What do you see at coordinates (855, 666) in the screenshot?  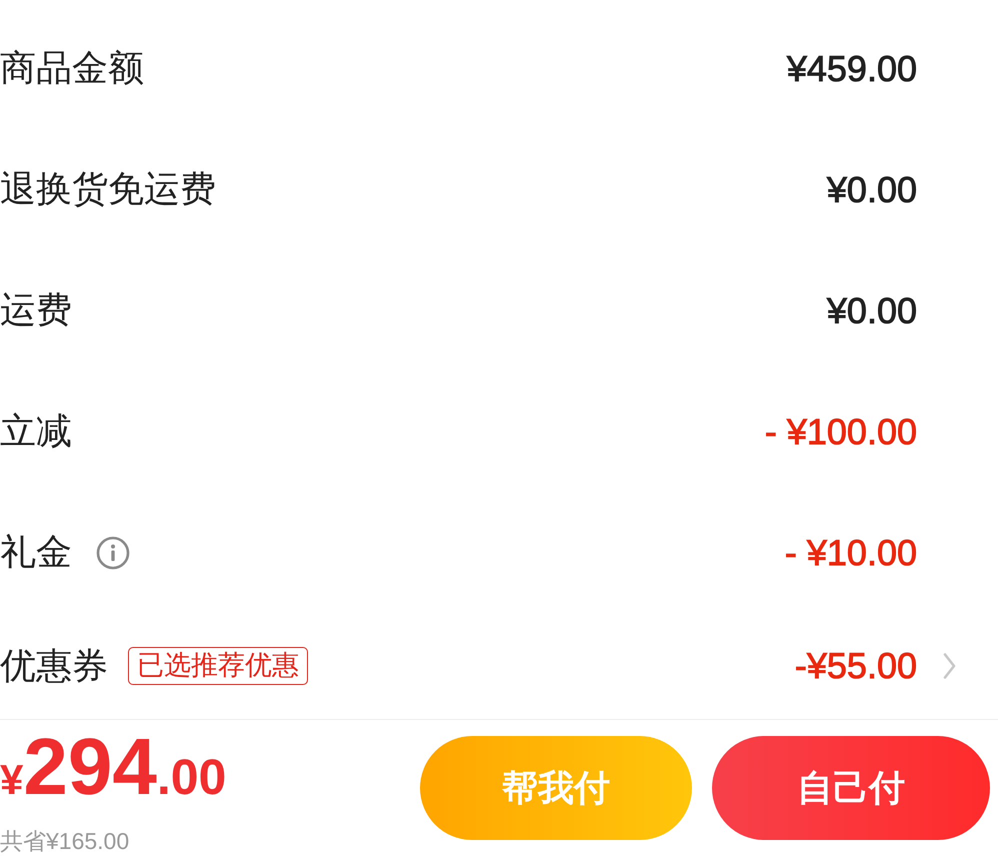 I see `fee-value: -¥55.00` at bounding box center [855, 666].